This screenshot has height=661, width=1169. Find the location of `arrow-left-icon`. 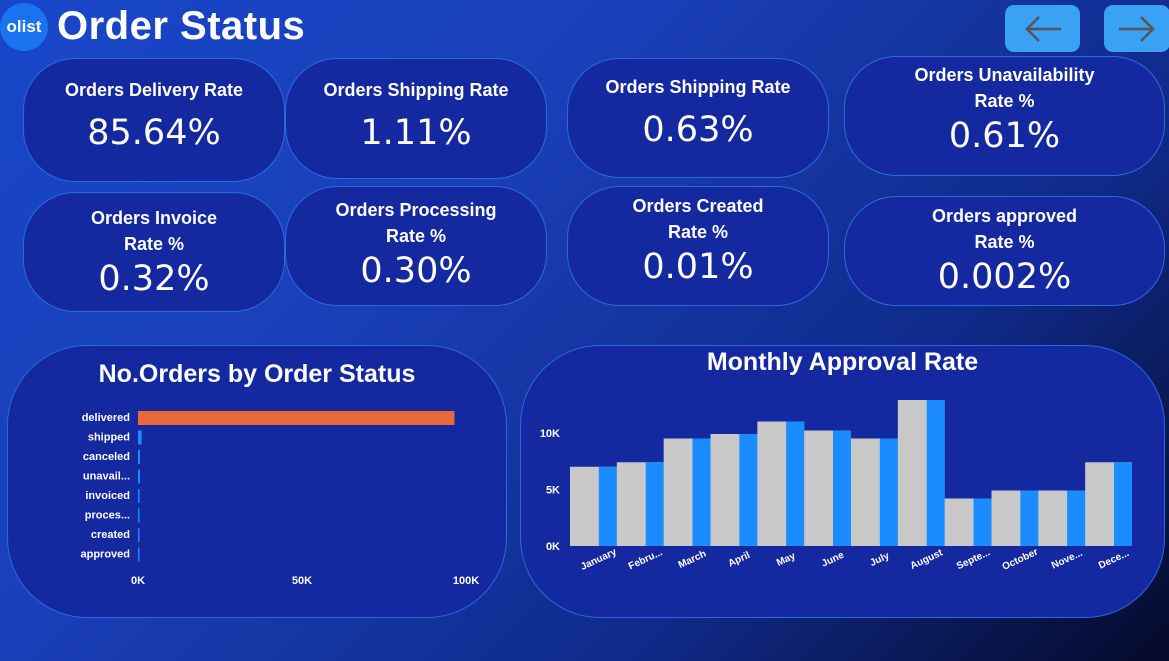

arrow-left-icon is located at coordinates (1042, 28).